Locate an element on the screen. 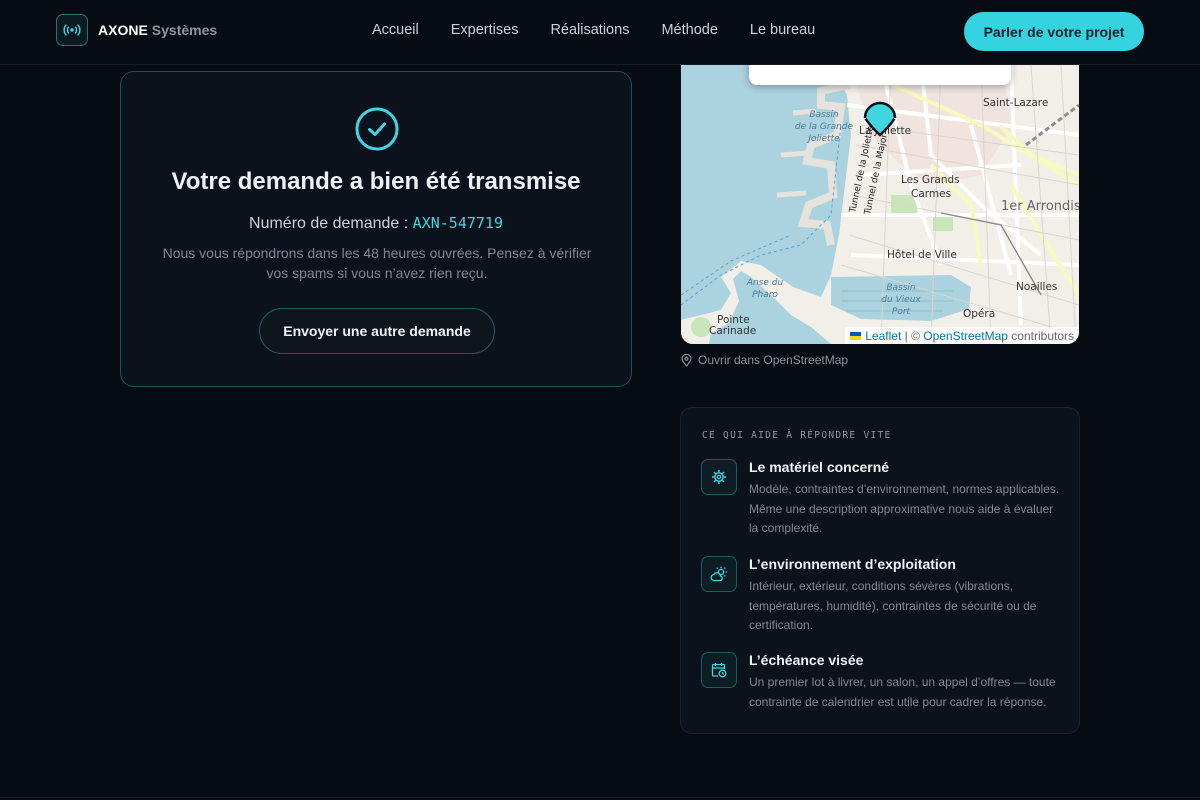 This screenshot has height=800, width=1200. nav-item-le-bureau: Le bureau is located at coordinates (782, 30).